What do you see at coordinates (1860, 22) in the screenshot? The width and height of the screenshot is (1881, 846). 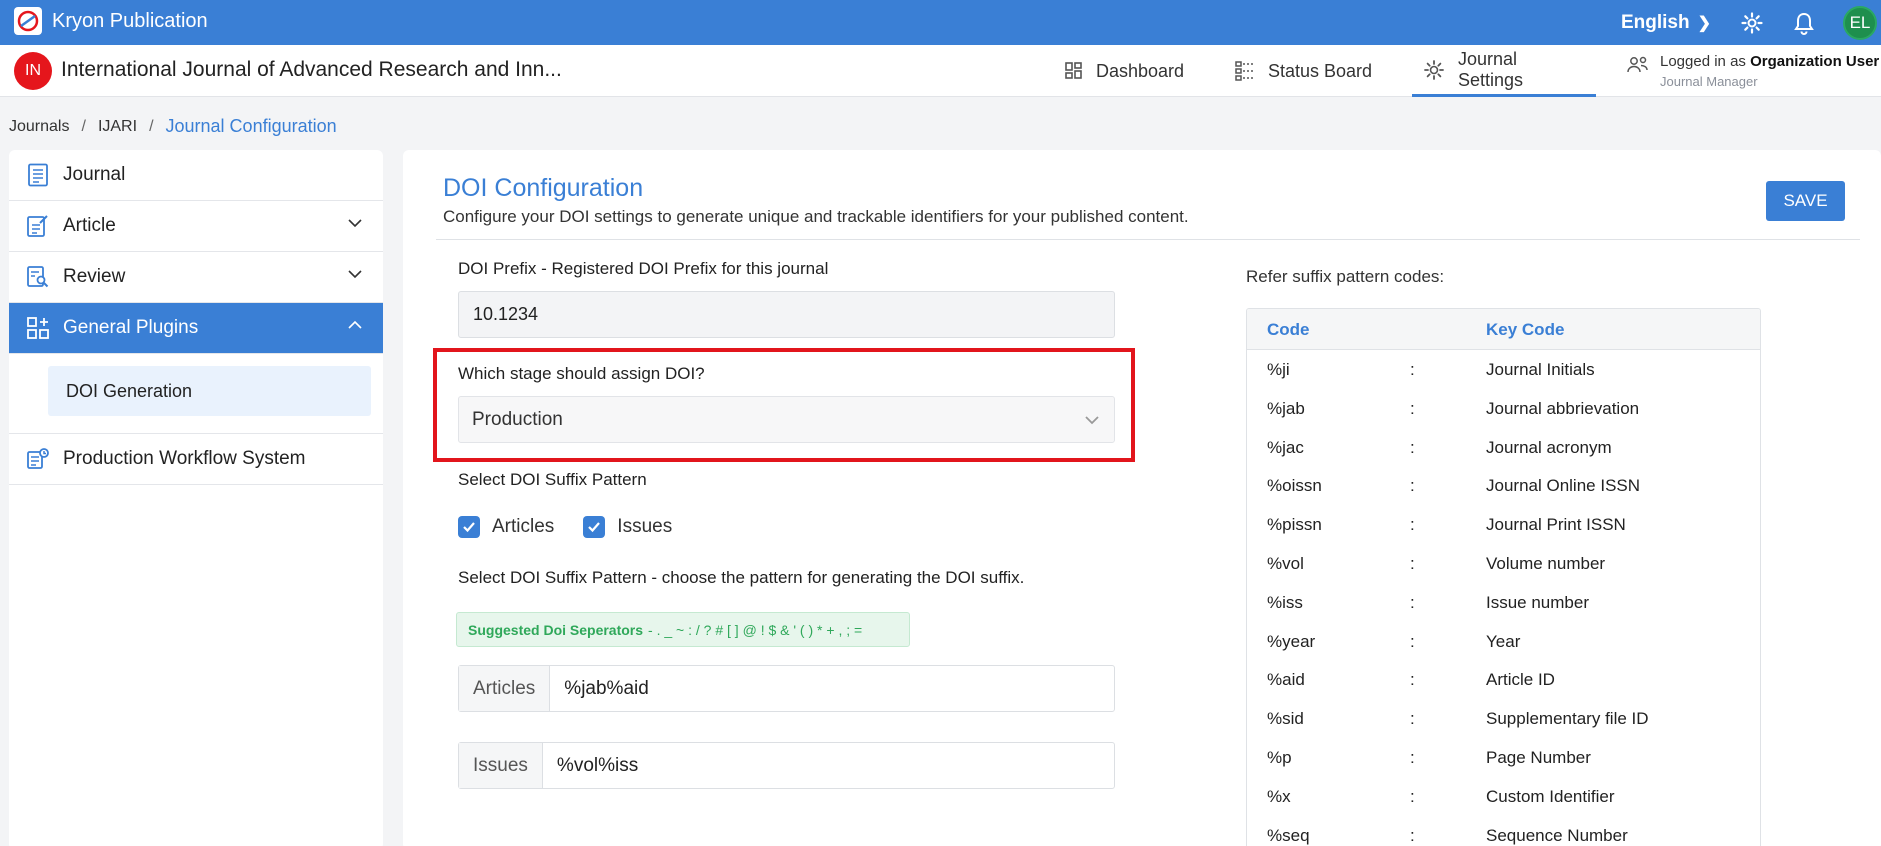 I see `avatar: EL` at bounding box center [1860, 22].